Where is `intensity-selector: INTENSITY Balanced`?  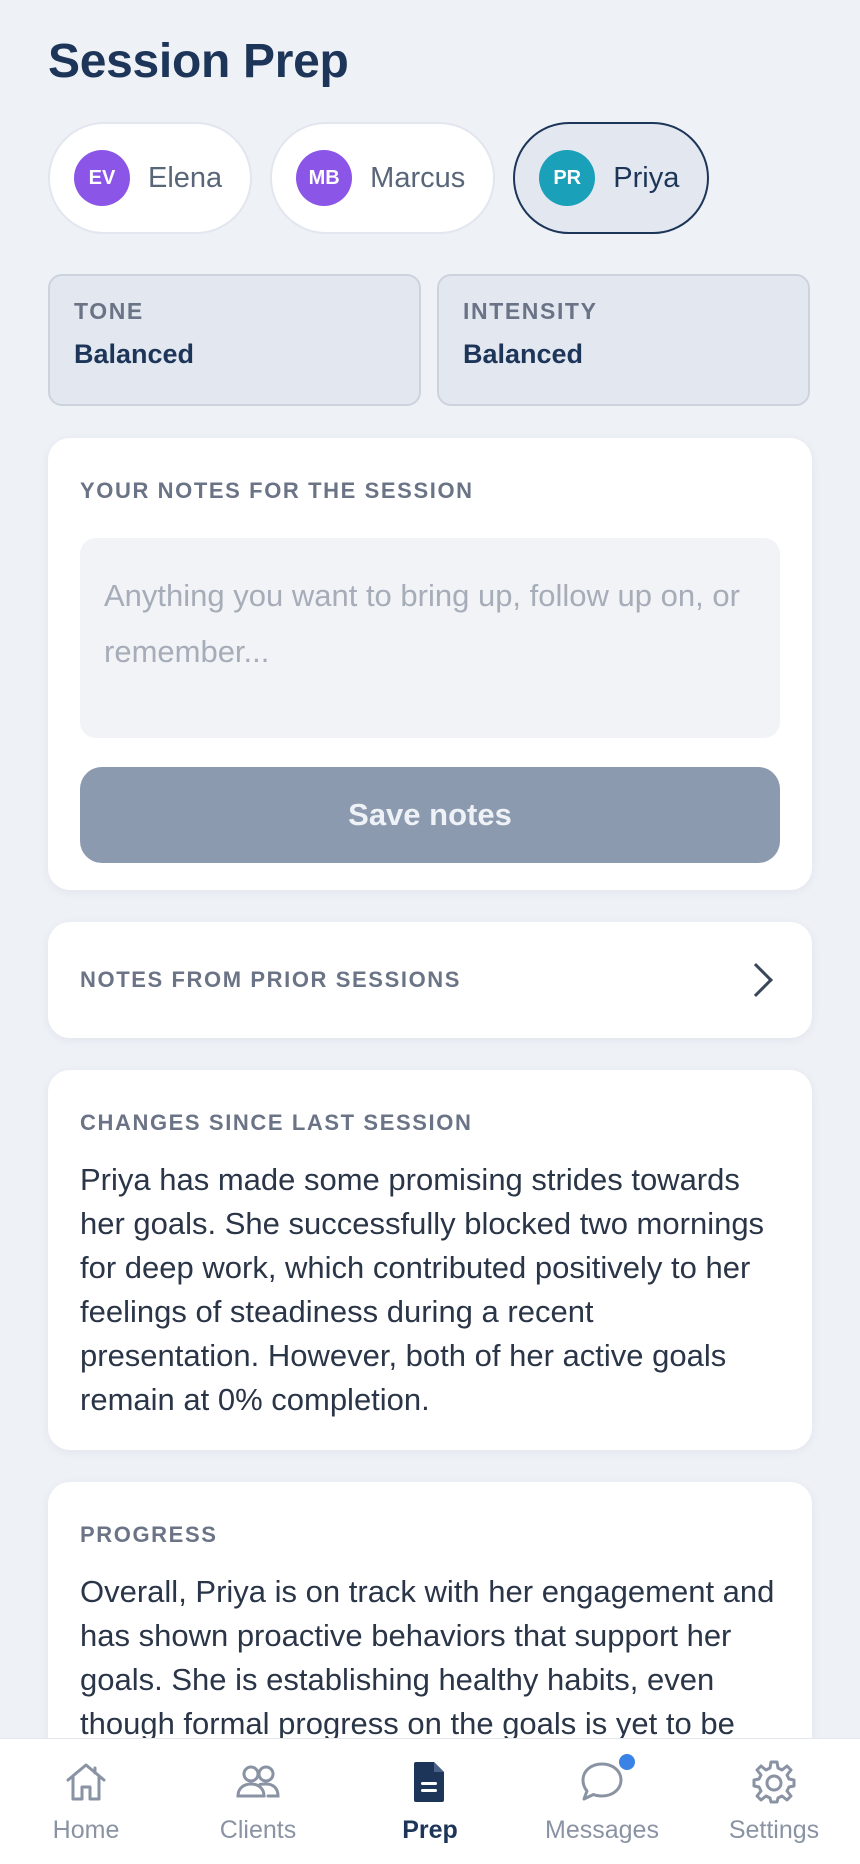 intensity-selector: INTENSITY Balanced is located at coordinates (623, 340).